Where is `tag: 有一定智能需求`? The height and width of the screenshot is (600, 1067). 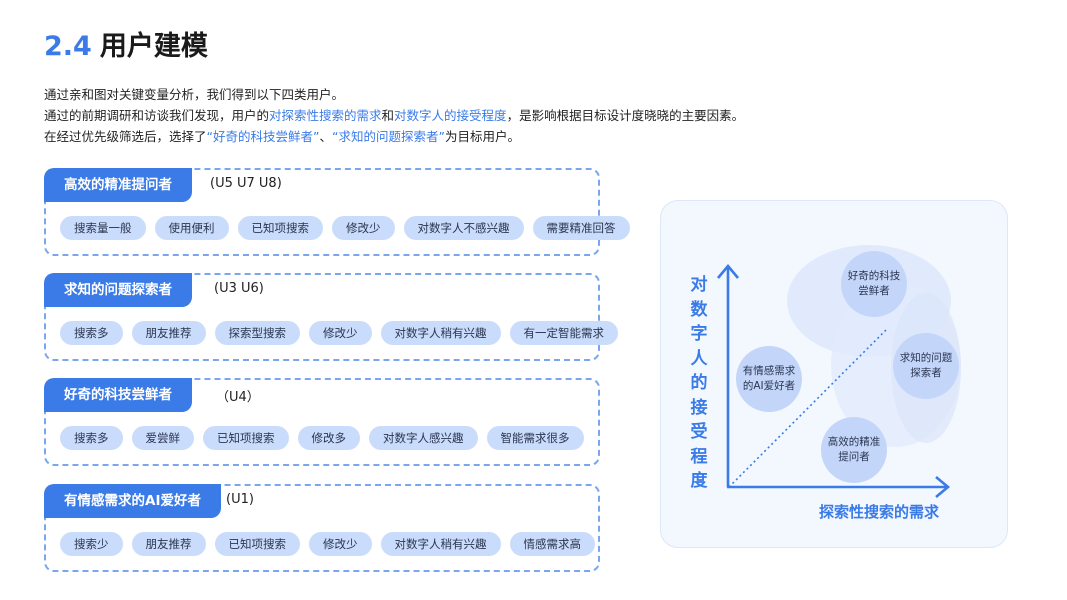
tag: 有一定智能需求 is located at coordinates (563, 333).